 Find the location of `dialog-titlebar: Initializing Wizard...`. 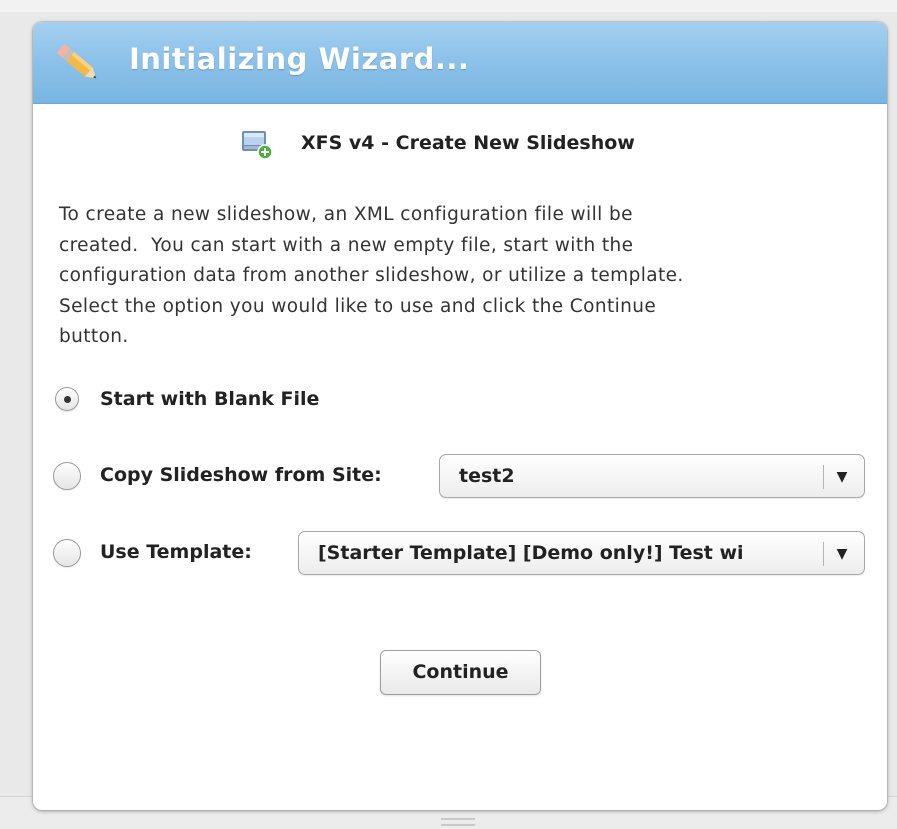

dialog-titlebar: Initializing Wizard... is located at coordinates (460, 63).